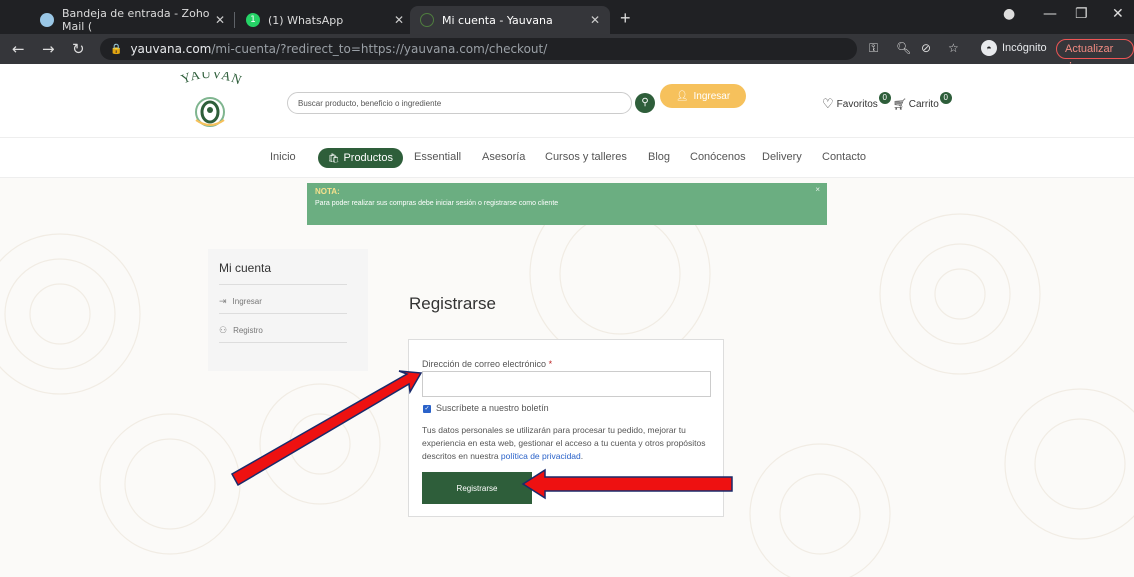 This screenshot has width=1134, height=577. Describe the element at coordinates (427, 20) in the screenshot. I see `yauvana-icon` at that location.